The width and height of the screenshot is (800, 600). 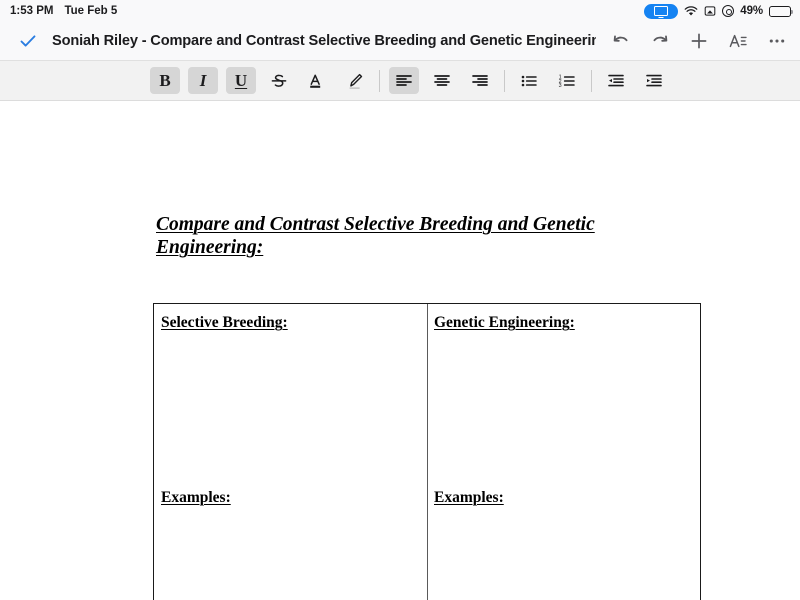 I want to click on align-left-button, so click(x=404, y=80).